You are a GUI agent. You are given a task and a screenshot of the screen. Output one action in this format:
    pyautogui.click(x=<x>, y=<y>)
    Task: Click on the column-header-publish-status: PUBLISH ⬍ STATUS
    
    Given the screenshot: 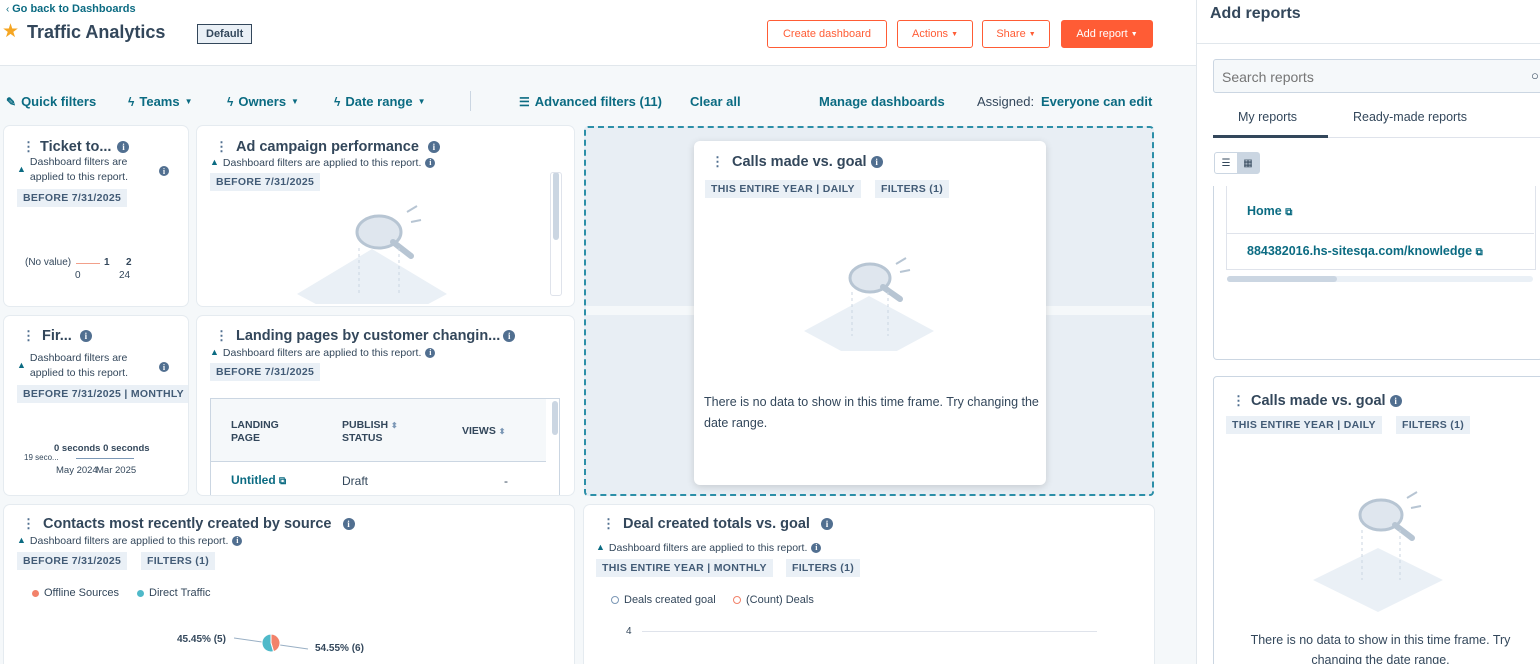 What is the action you would take?
    pyautogui.click(x=370, y=432)
    